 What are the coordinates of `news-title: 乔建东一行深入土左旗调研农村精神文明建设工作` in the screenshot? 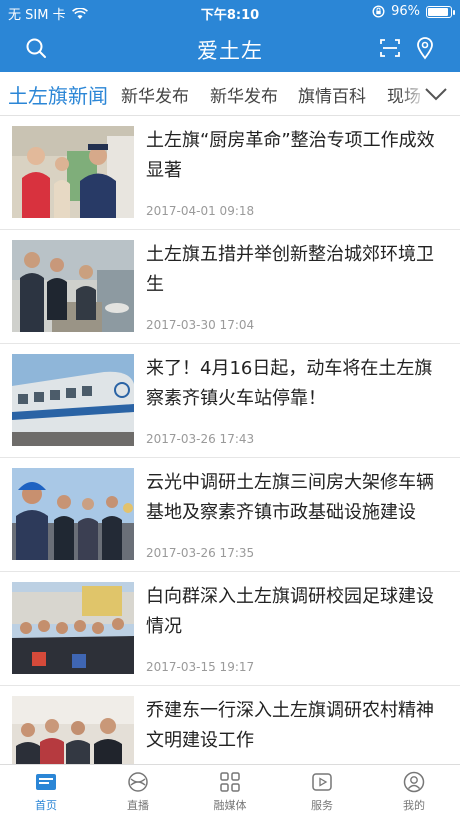 It's located at (290, 725).